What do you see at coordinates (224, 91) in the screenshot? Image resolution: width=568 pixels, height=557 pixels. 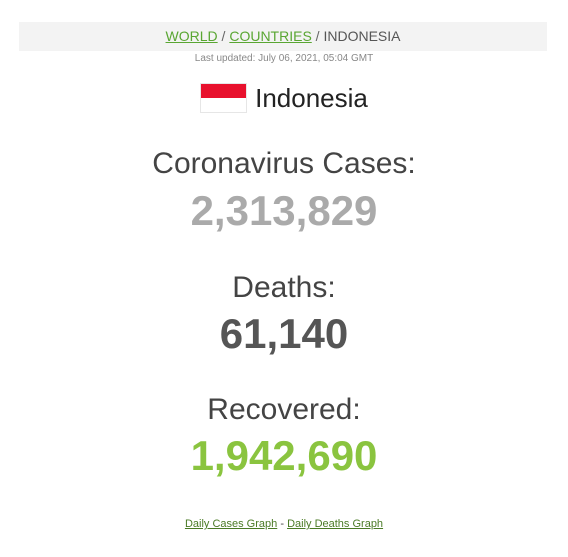 I see `flag-top-band` at bounding box center [224, 91].